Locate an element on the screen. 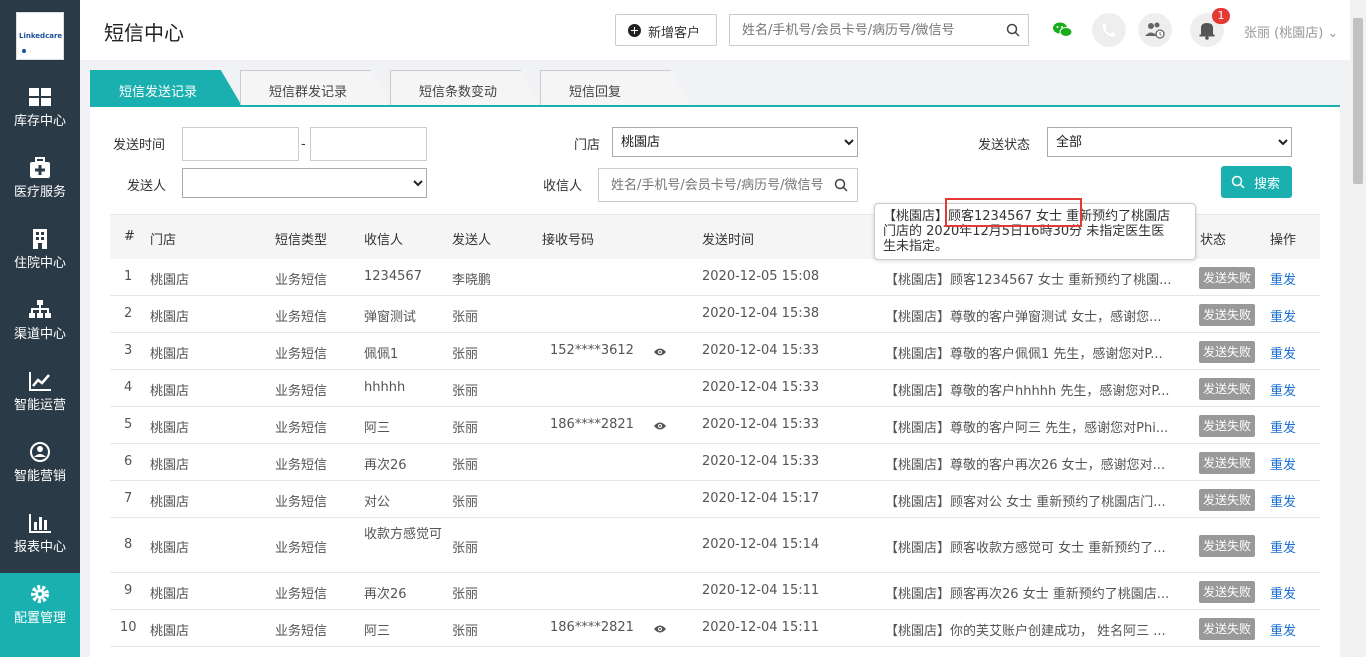  sidebar-item-operations: 智能运营 is located at coordinates (40, 395).